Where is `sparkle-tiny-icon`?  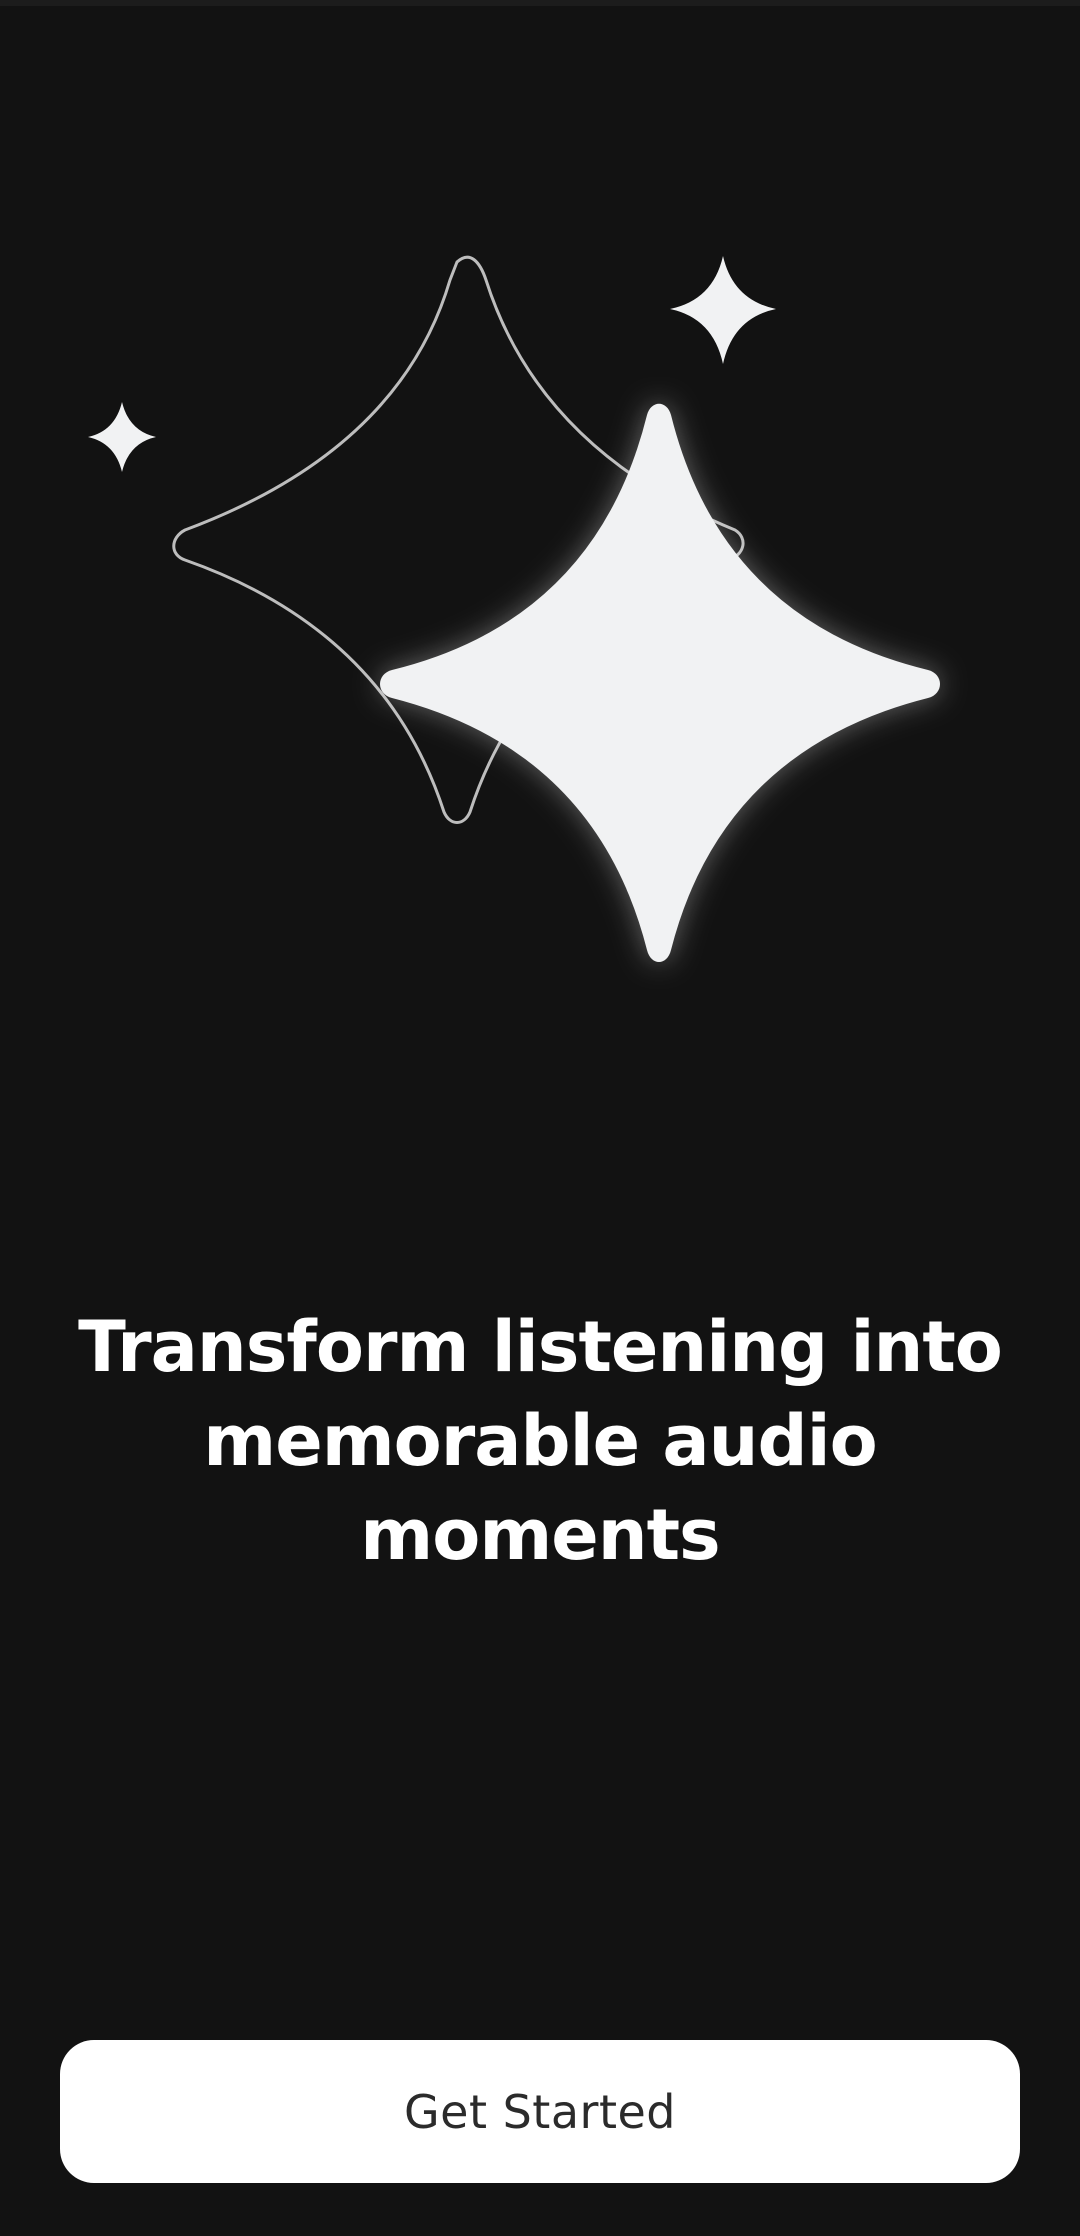 sparkle-tiny-icon is located at coordinates (122, 437).